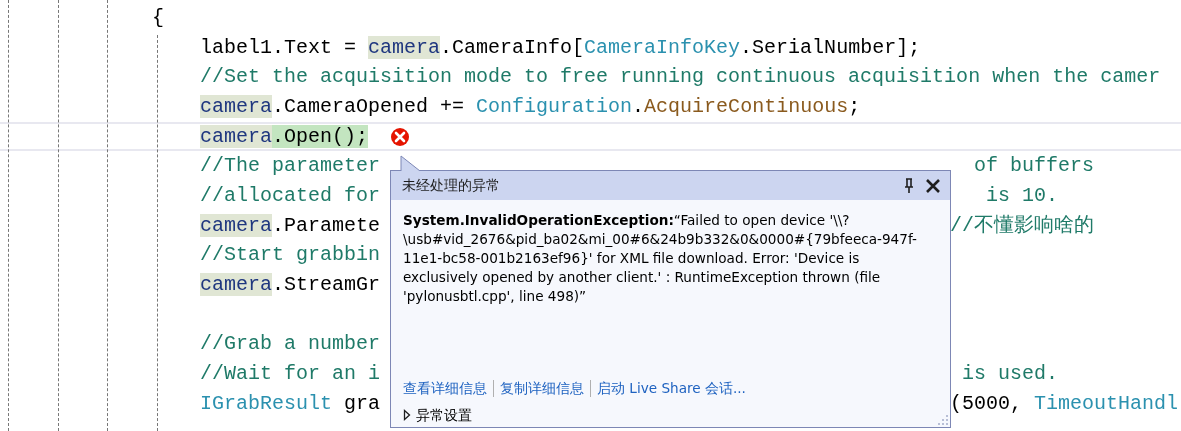 Image resolution: width=1181 pixels, height=431 pixels. I want to click on code-line: {, so click(158, 17).